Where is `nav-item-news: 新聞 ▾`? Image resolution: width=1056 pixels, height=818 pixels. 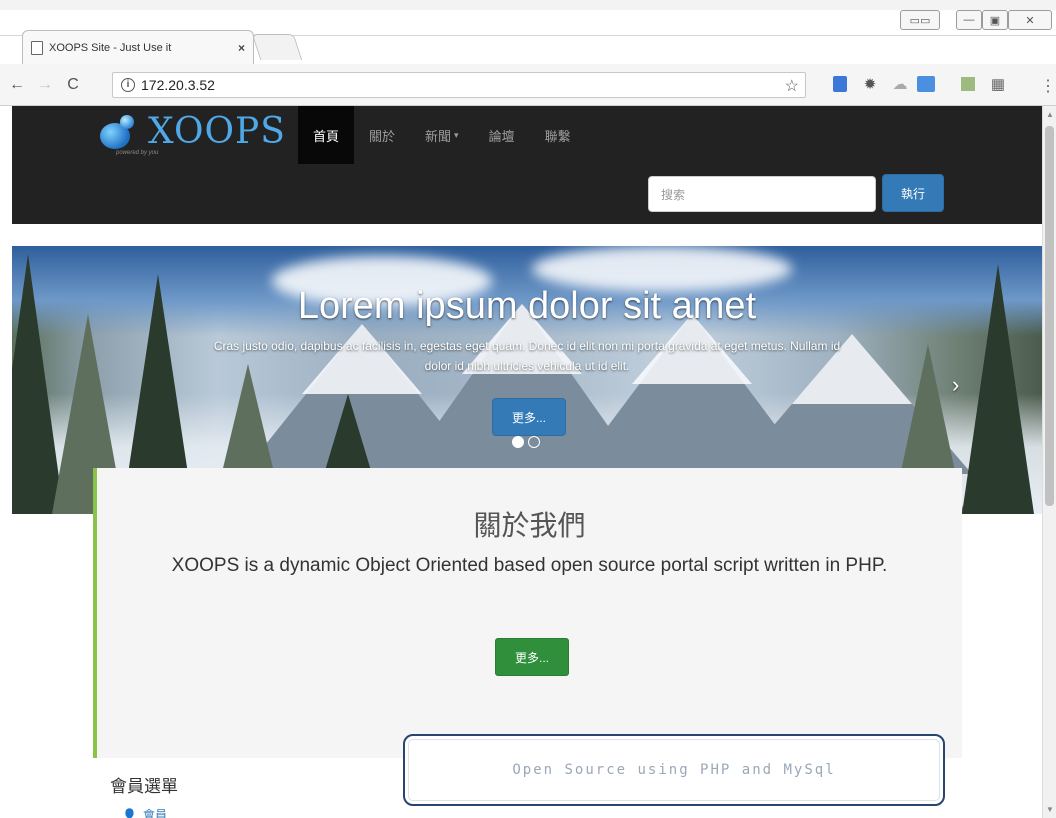
nav-item-news: 新聞 ▾ is located at coordinates (442, 135).